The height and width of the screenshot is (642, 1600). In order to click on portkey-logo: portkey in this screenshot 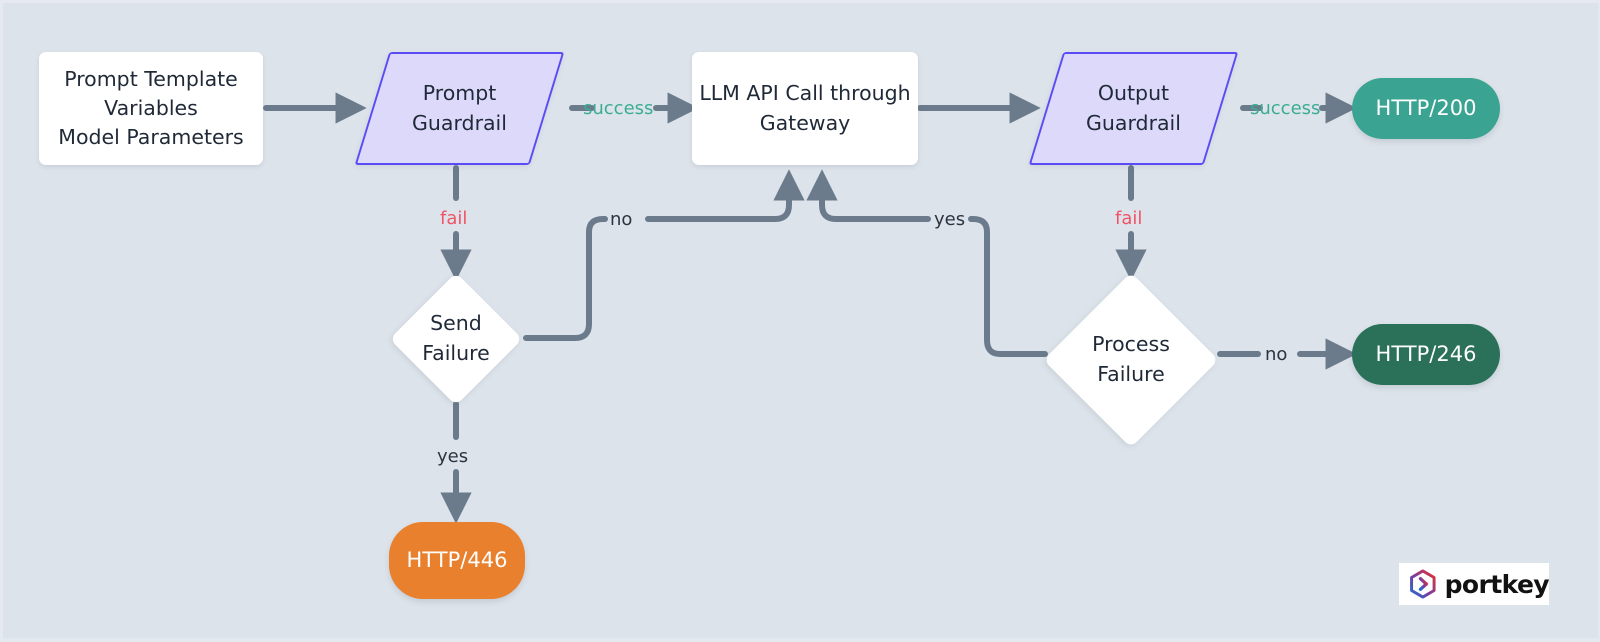, I will do `click(1474, 584)`.